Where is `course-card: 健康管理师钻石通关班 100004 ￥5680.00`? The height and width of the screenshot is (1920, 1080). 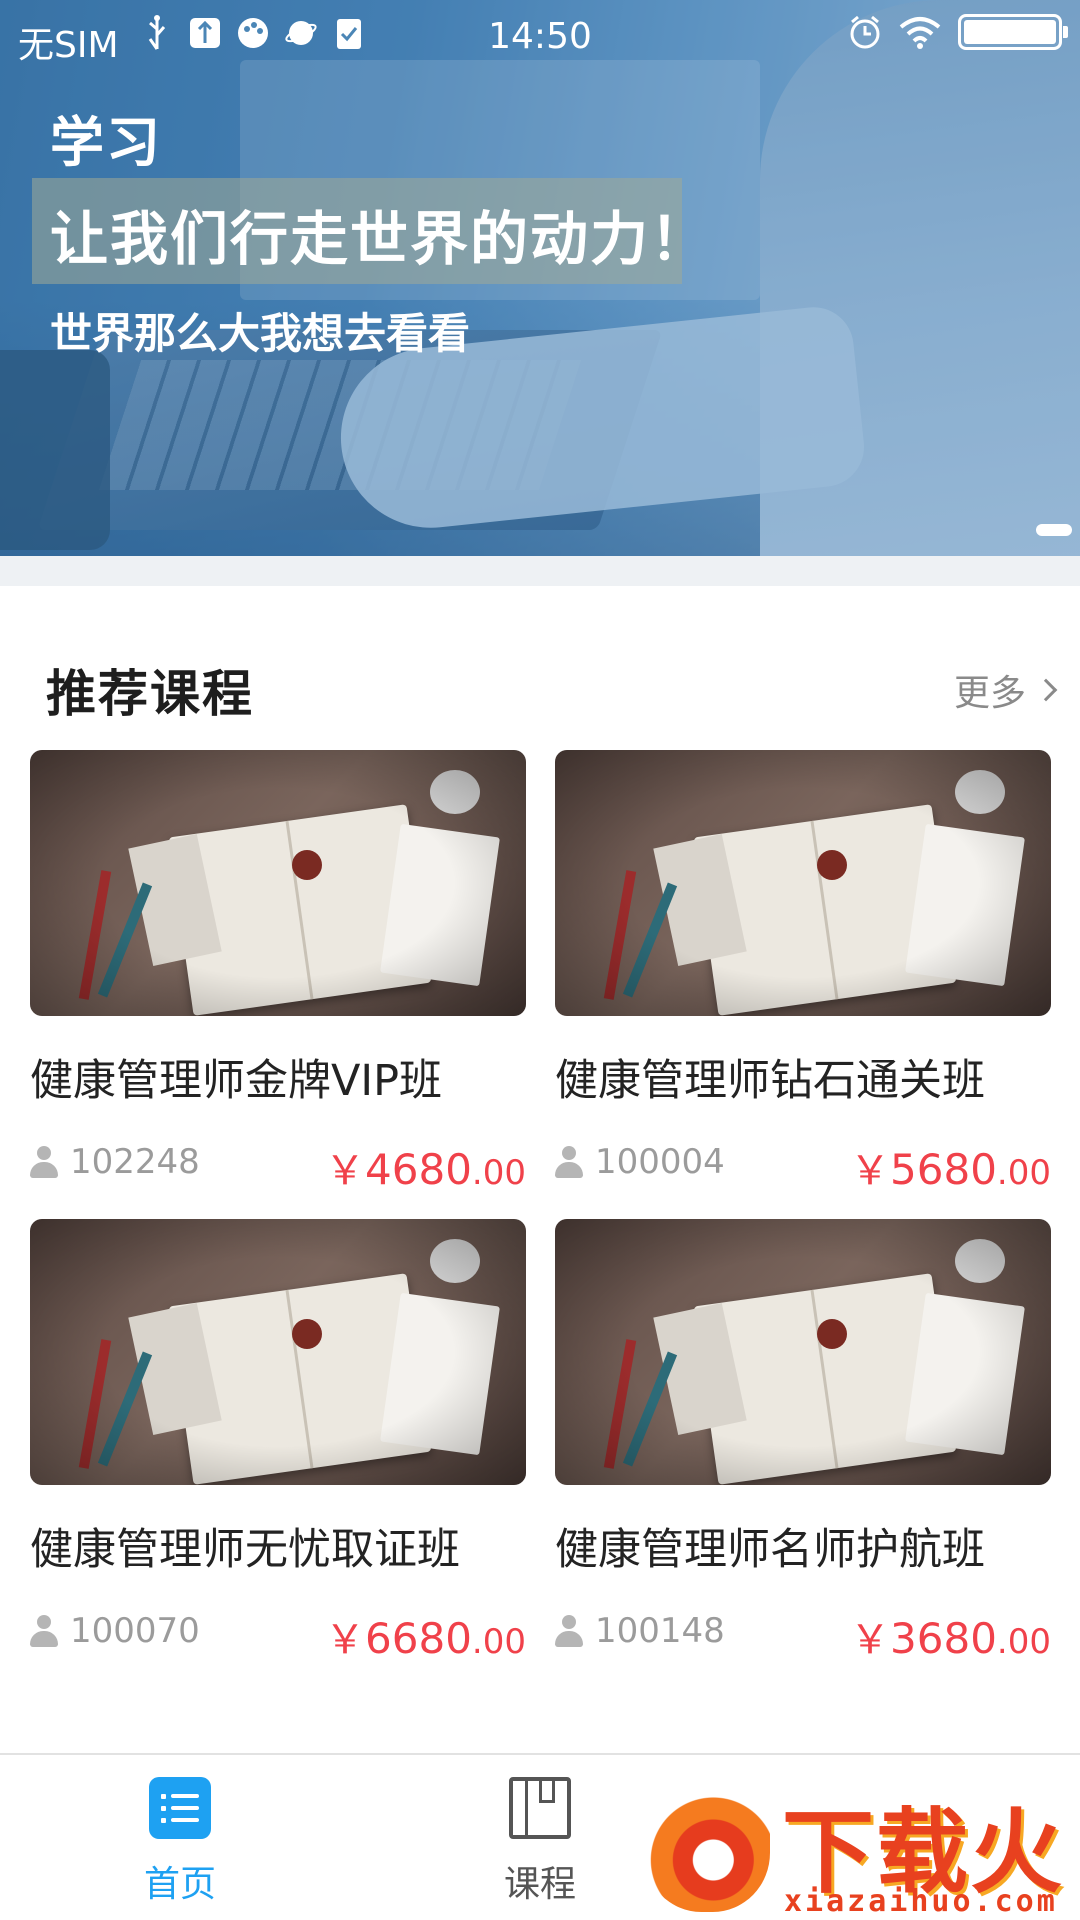 course-card: 健康管理师钻石通关班 100004 ￥5680.00 is located at coordinates (803, 972).